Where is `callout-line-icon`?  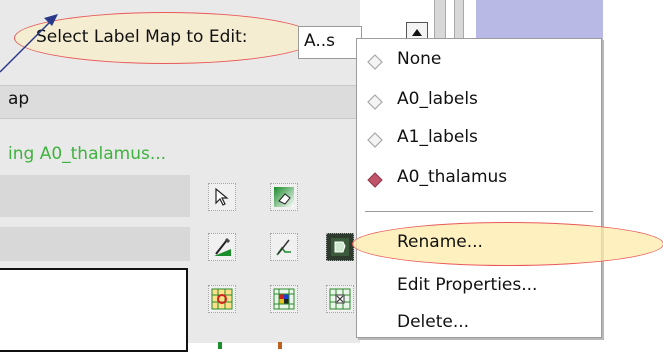
callout-line-icon is located at coordinates (28, 44).